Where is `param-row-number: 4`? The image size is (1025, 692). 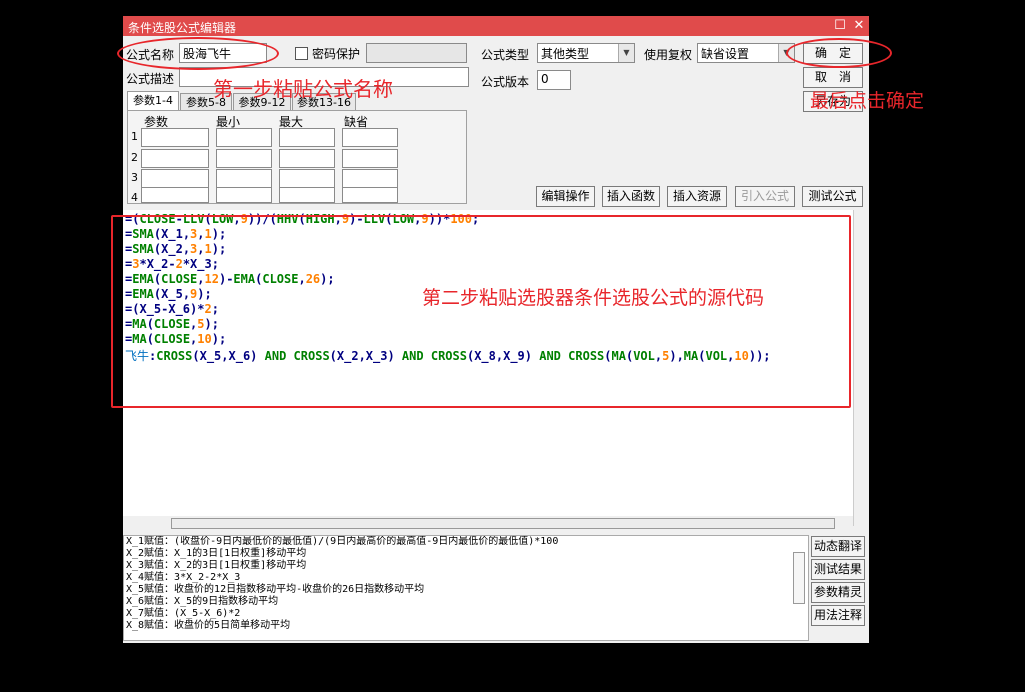 param-row-number: 4 is located at coordinates (134, 197).